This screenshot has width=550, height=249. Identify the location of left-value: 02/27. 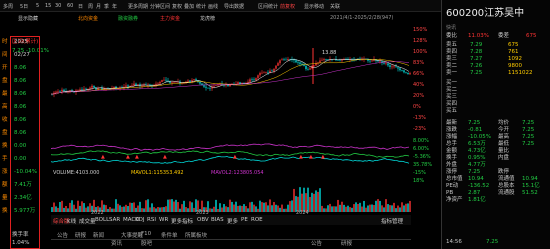
(22, 55).